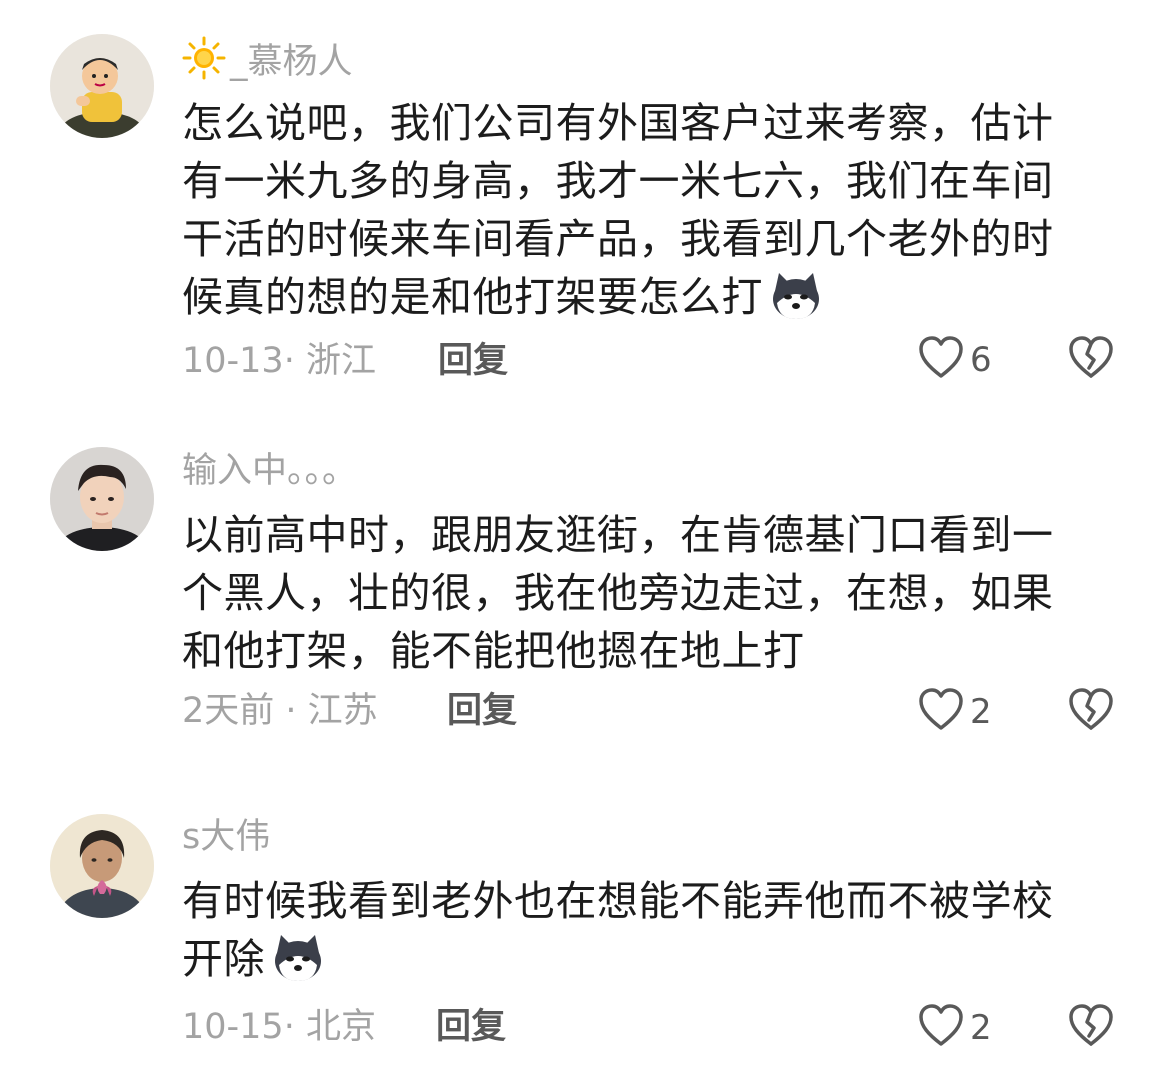 This screenshot has height=1080, width=1166. I want to click on username: _慕杨人, so click(267, 63).